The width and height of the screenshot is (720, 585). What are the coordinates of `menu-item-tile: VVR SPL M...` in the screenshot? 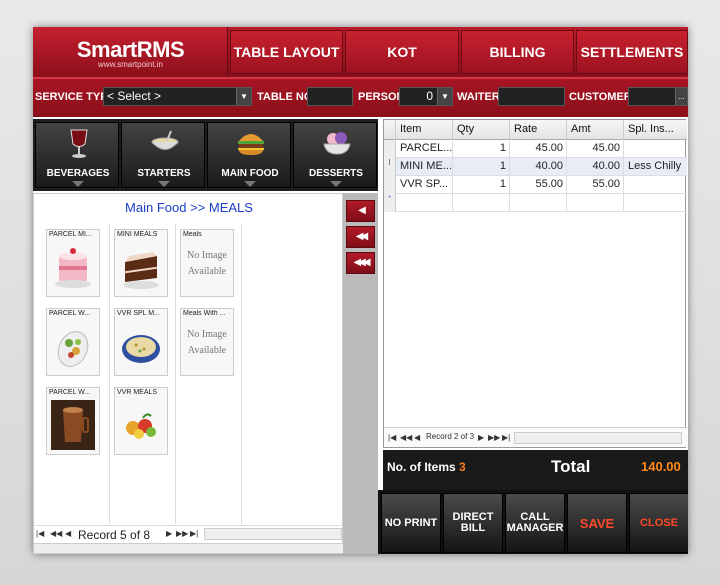 It's located at (141, 342).